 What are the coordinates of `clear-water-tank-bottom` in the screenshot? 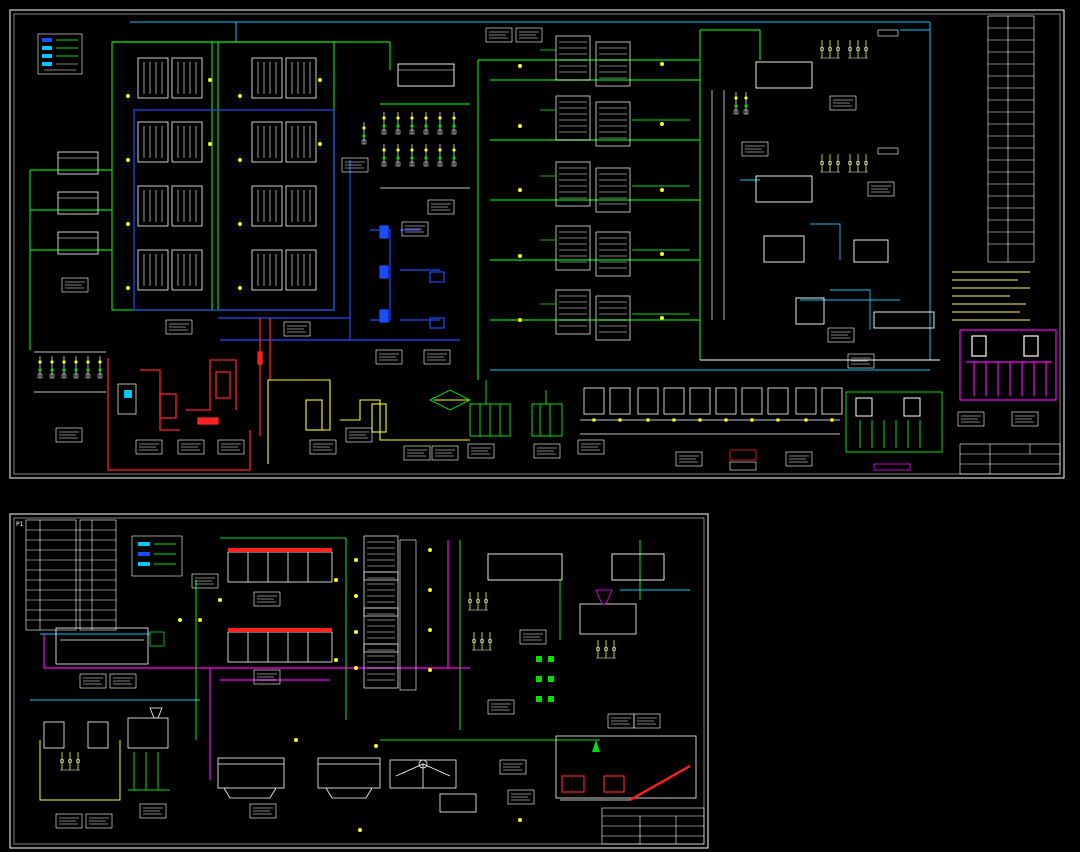 It's located at (525, 567).